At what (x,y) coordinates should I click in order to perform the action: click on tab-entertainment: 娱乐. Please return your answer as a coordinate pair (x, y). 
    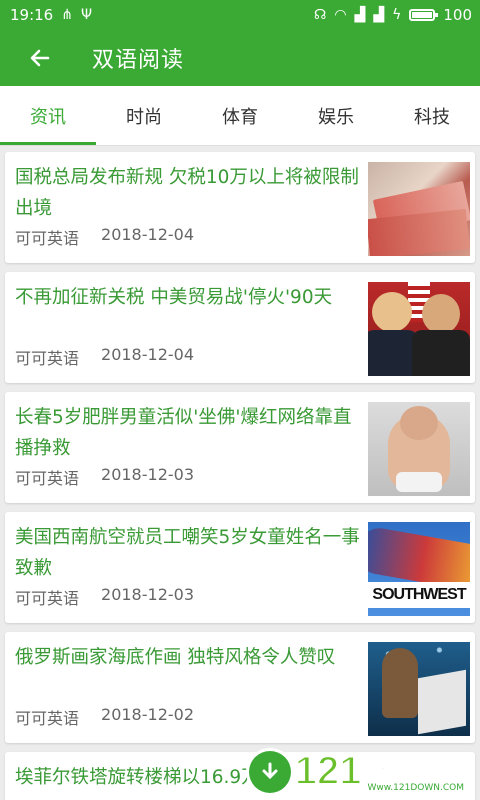
    Looking at the image, I should click on (336, 115).